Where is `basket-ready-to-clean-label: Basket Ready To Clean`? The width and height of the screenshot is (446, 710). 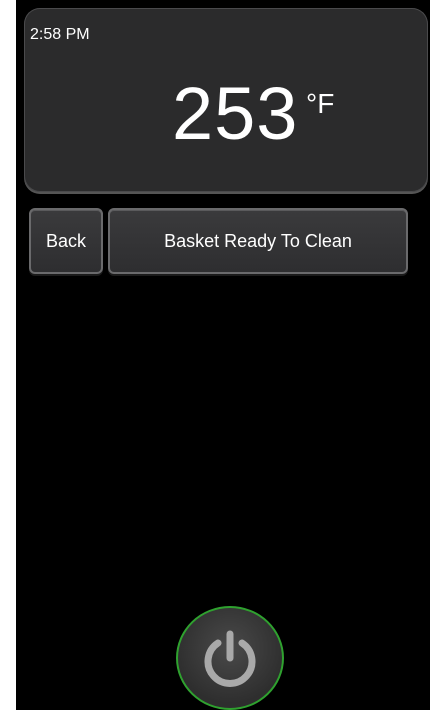
basket-ready-to-clean-label: Basket Ready To Clean is located at coordinates (258, 240).